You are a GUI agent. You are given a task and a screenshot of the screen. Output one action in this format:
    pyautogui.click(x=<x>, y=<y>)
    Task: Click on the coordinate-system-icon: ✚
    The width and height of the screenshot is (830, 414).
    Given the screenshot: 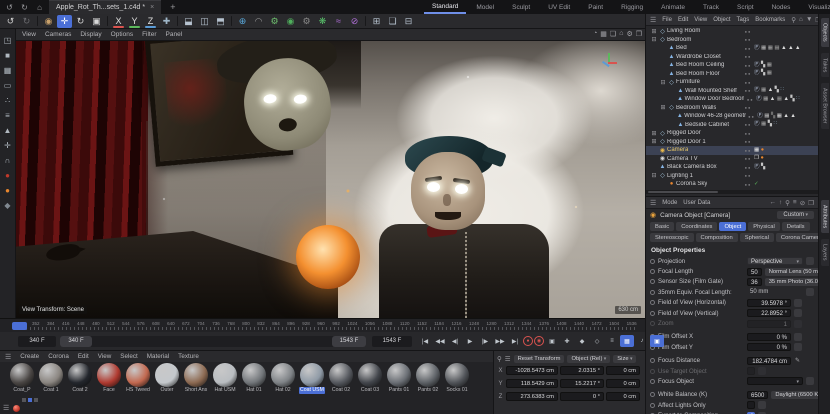 What is the action you would take?
    pyautogui.click(x=166, y=21)
    